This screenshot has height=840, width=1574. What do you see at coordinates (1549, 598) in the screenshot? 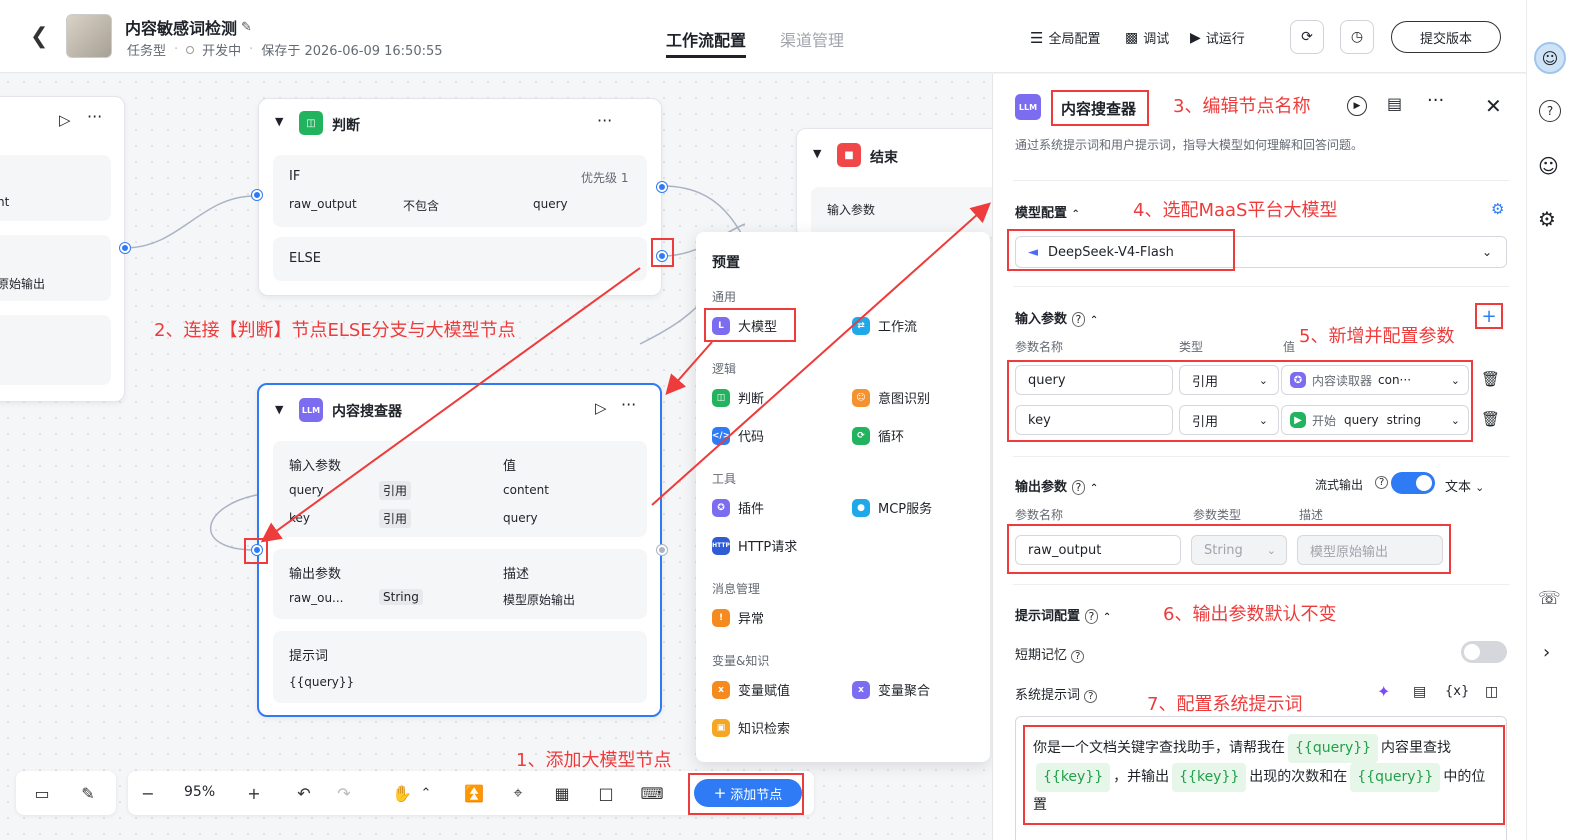
I see `headset-icon: ☏` at bounding box center [1549, 598].